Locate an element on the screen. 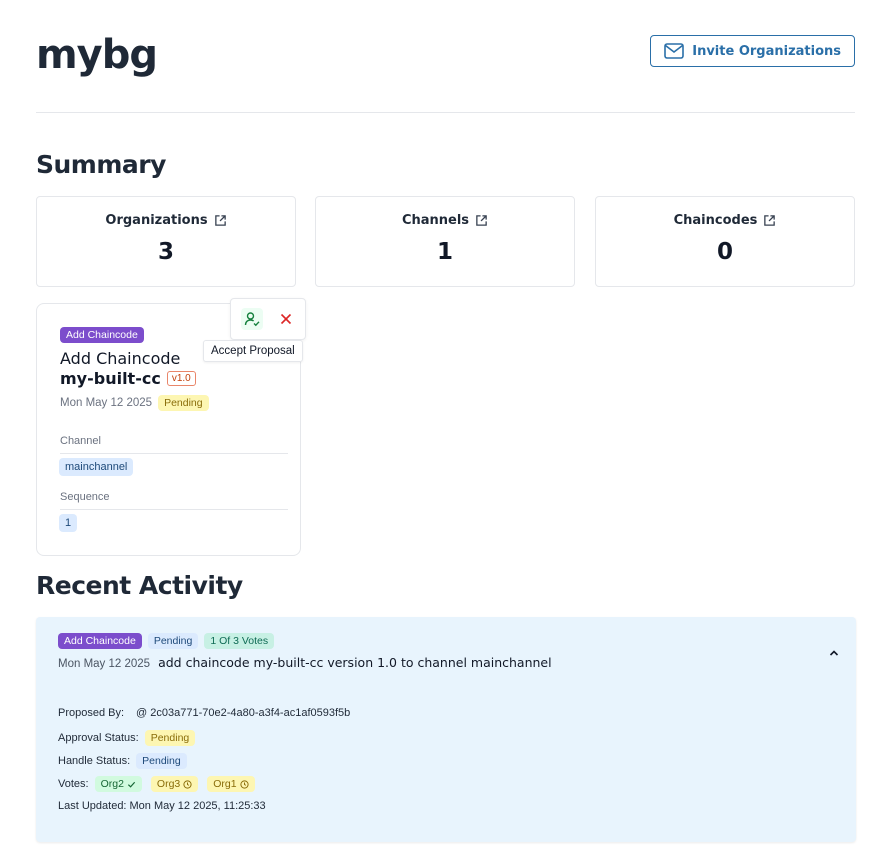  chaincodes-count: 0 is located at coordinates (724, 252).